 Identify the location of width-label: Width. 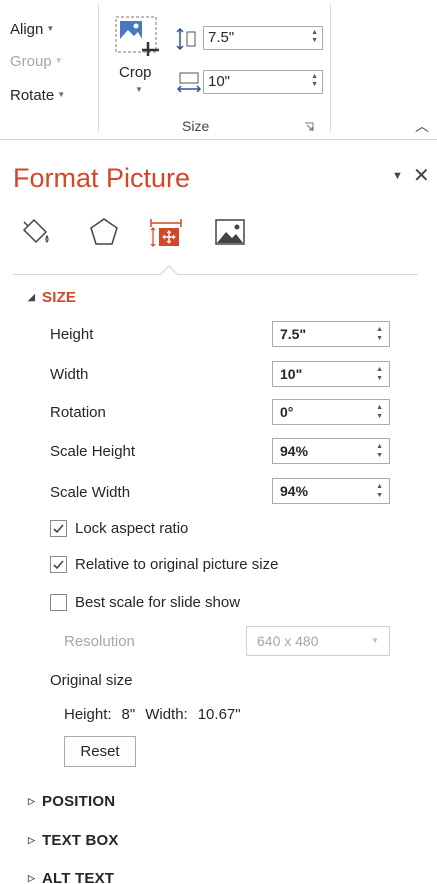
(69, 374).